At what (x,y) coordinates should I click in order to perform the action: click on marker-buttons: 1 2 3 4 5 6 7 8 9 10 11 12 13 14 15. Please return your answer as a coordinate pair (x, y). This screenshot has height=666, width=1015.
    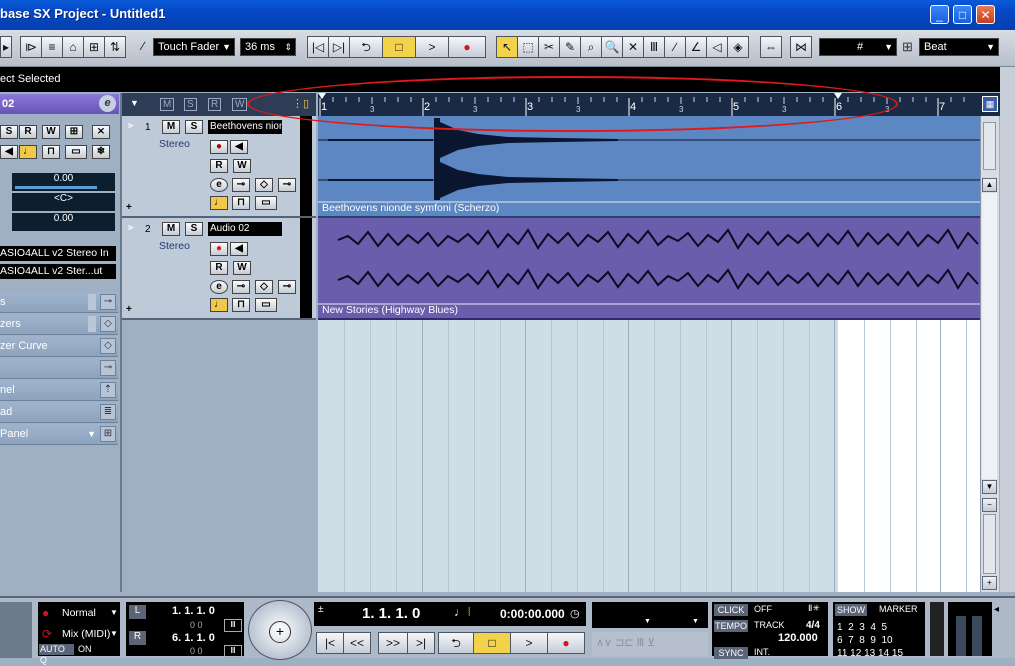
    Looking at the image, I should click on (881, 640).